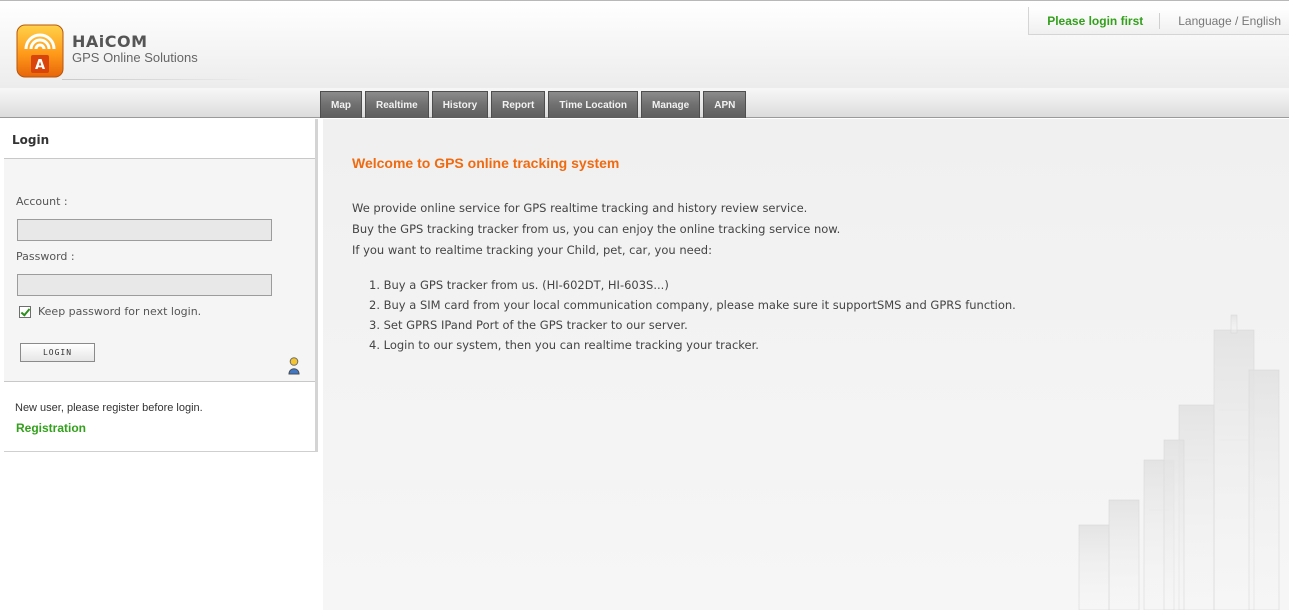 This screenshot has width=1289, height=610. What do you see at coordinates (144, 230) in the screenshot?
I see `account-input` at bounding box center [144, 230].